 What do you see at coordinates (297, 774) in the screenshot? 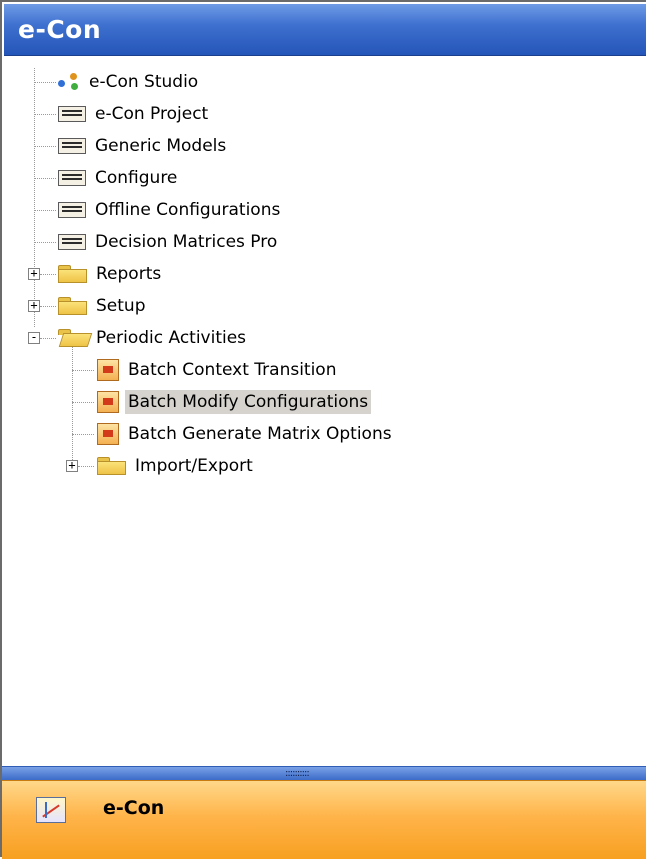
I see `splitter-grip-icon: ::::::::::` at bounding box center [297, 774].